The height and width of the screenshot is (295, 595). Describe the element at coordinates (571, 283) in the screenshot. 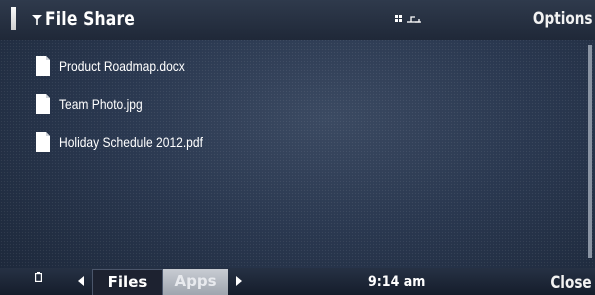

I see `close-softkey: Close` at that location.